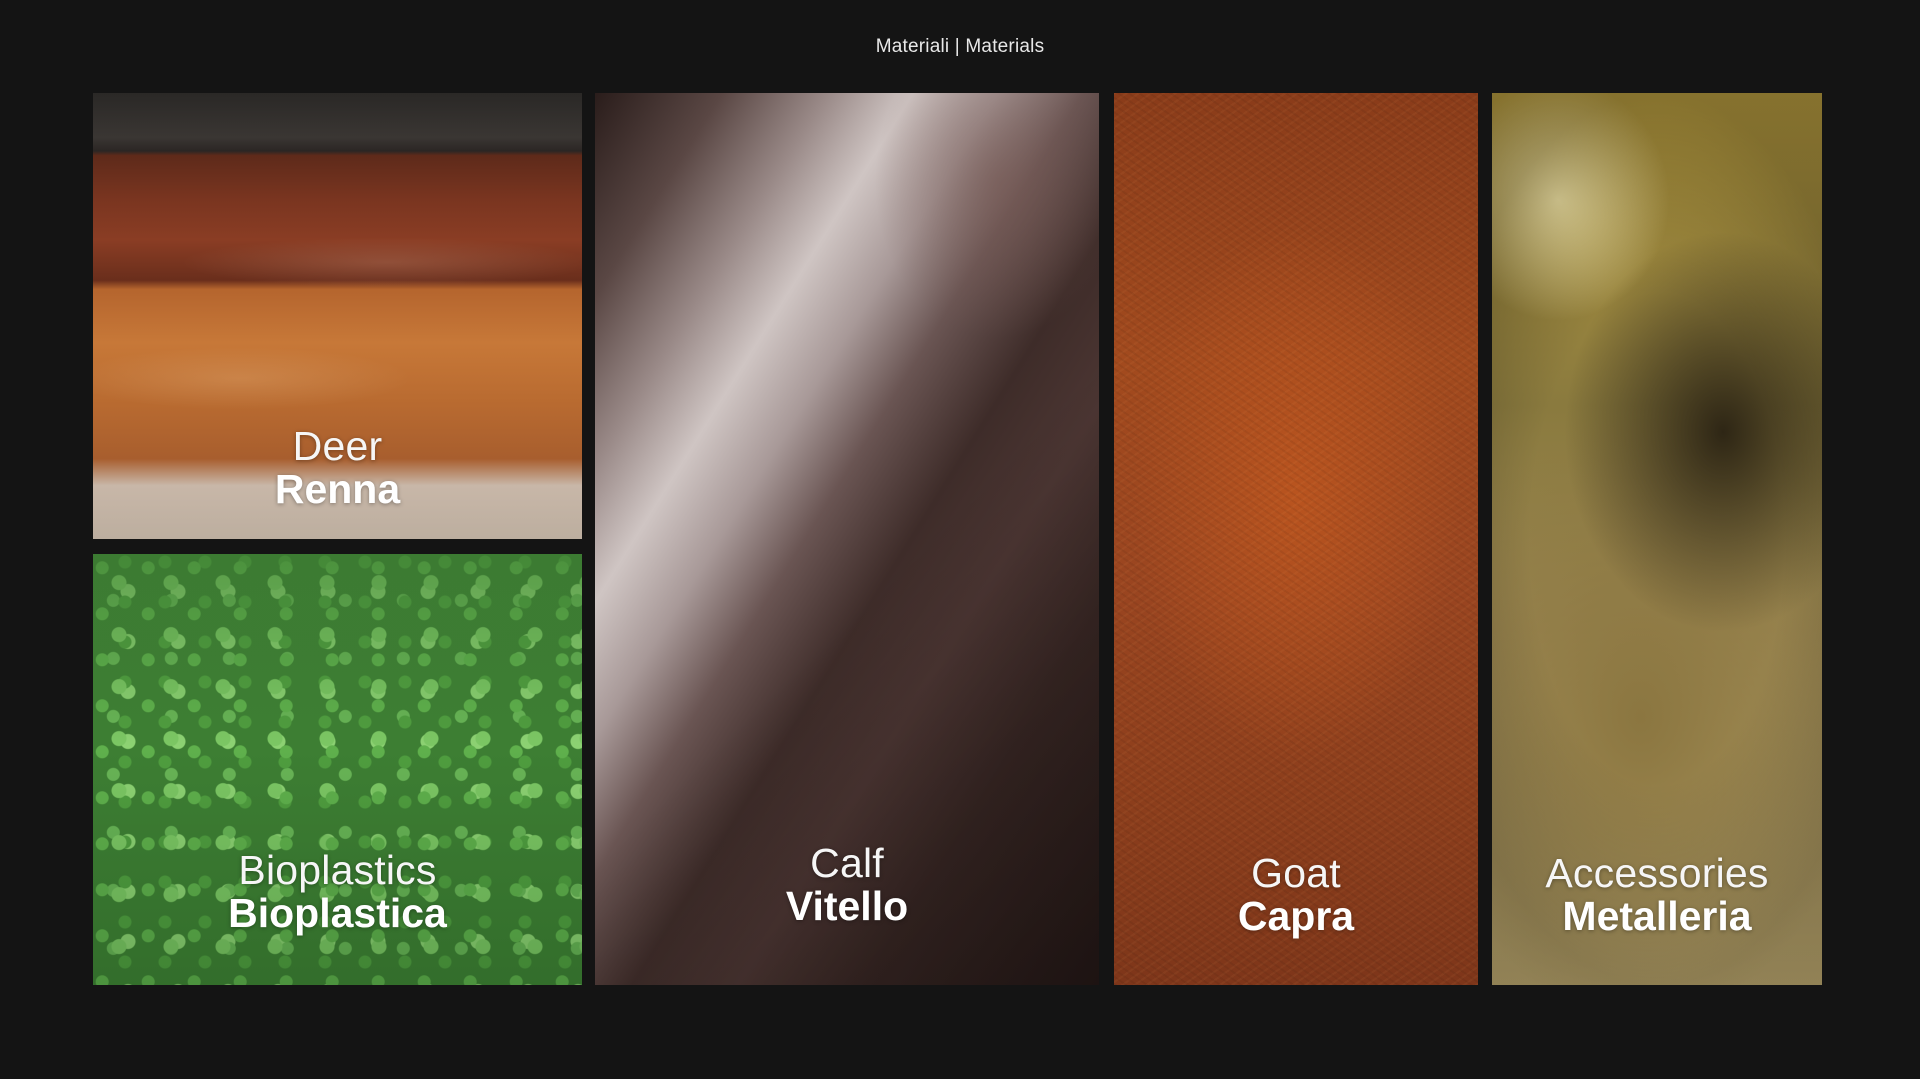 The width and height of the screenshot is (1920, 1079). I want to click on material-name-english: Goat, so click(1296, 873).